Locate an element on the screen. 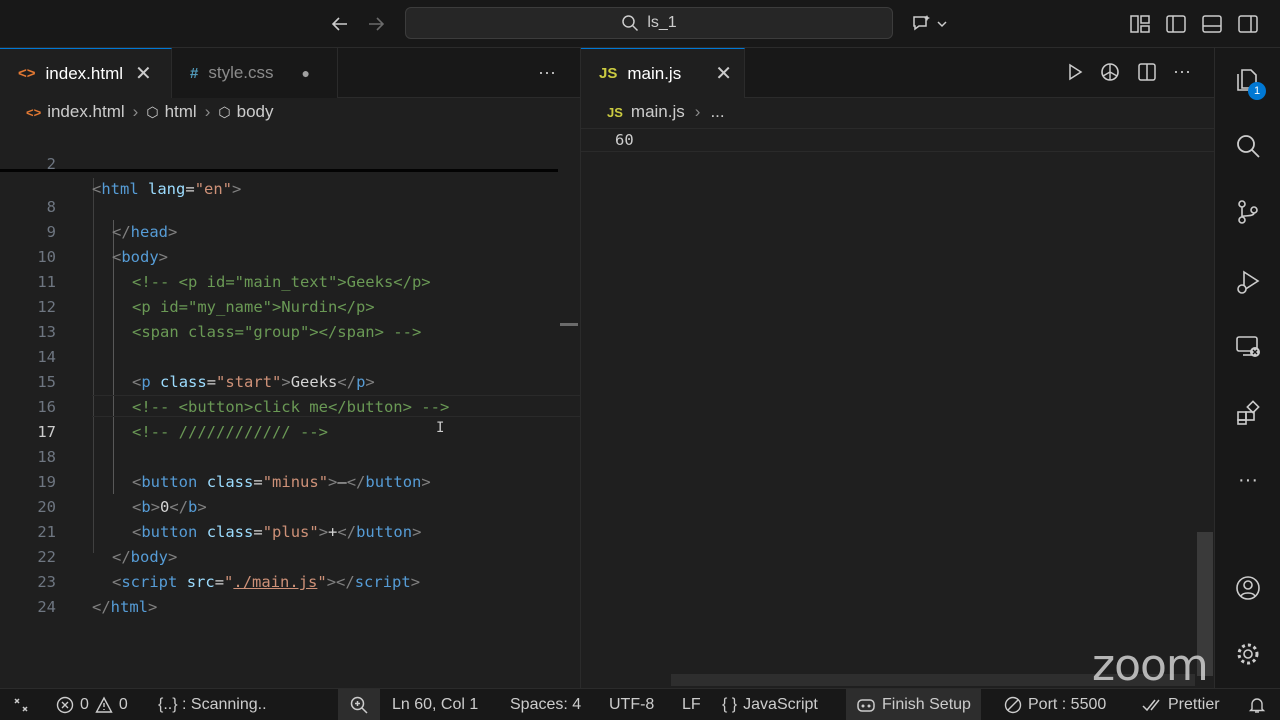 This screenshot has height=720, width=1280. settings-gear-icon is located at coordinates (1248, 654).